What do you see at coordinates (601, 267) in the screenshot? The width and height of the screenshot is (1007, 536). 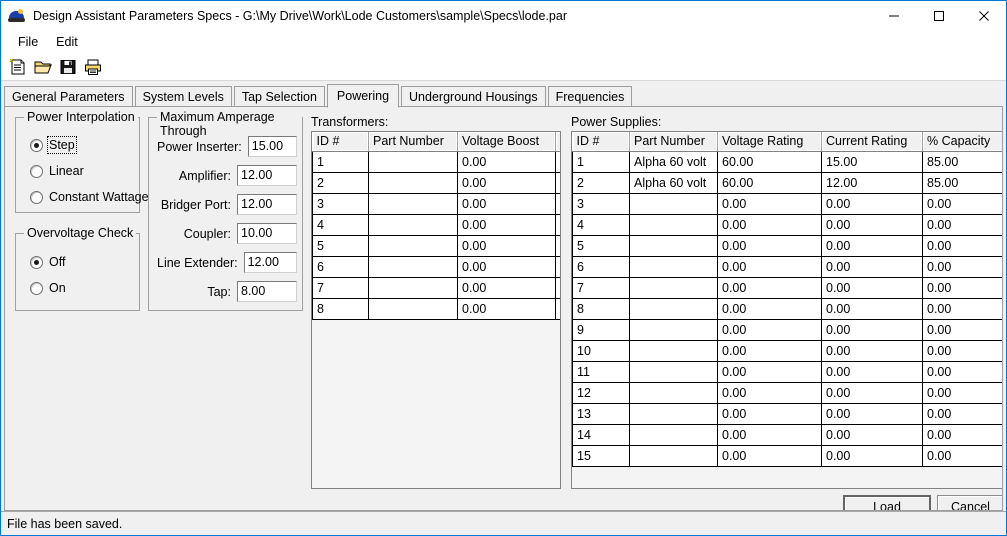 I see `cell-id: 6` at bounding box center [601, 267].